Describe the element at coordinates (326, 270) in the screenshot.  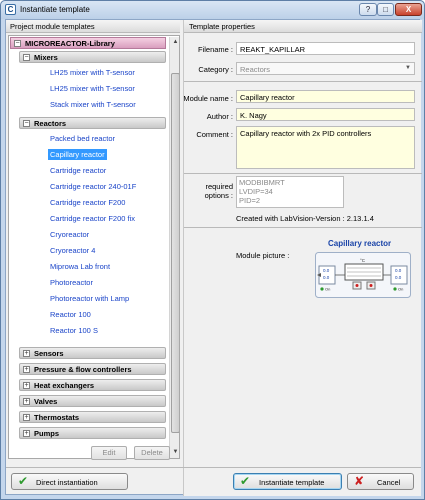
I see `left-top-value: 0.0` at that location.